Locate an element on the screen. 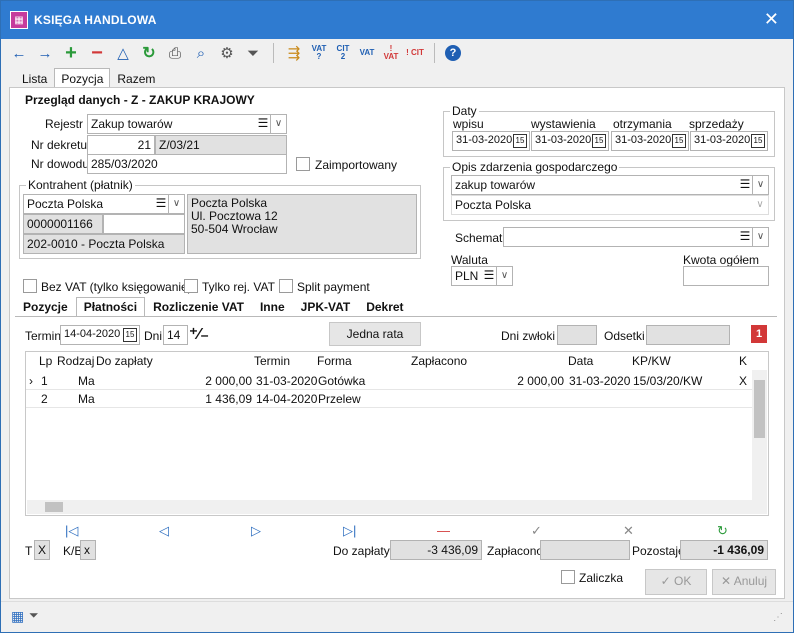  refresh-icon: ↻ is located at coordinates (149, 53).